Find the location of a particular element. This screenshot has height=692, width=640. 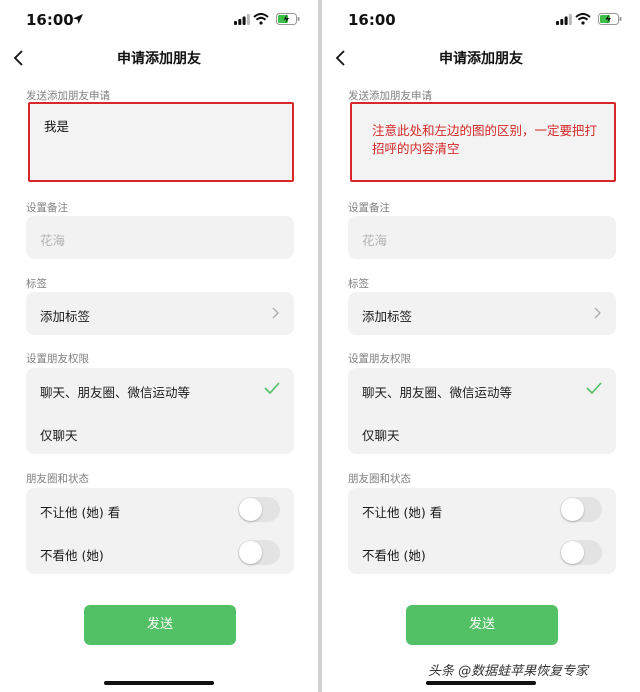

greeting-annotation-text: 注意此处和左边的图的区别，一定要把打招呼的内容清空 is located at coordinates (485, 139).